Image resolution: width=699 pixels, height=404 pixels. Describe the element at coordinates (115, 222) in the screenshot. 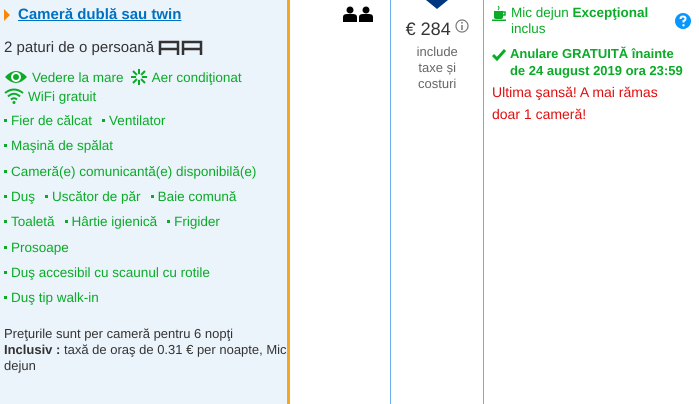

I see `facility-label: Hârtie igienică` at that location.